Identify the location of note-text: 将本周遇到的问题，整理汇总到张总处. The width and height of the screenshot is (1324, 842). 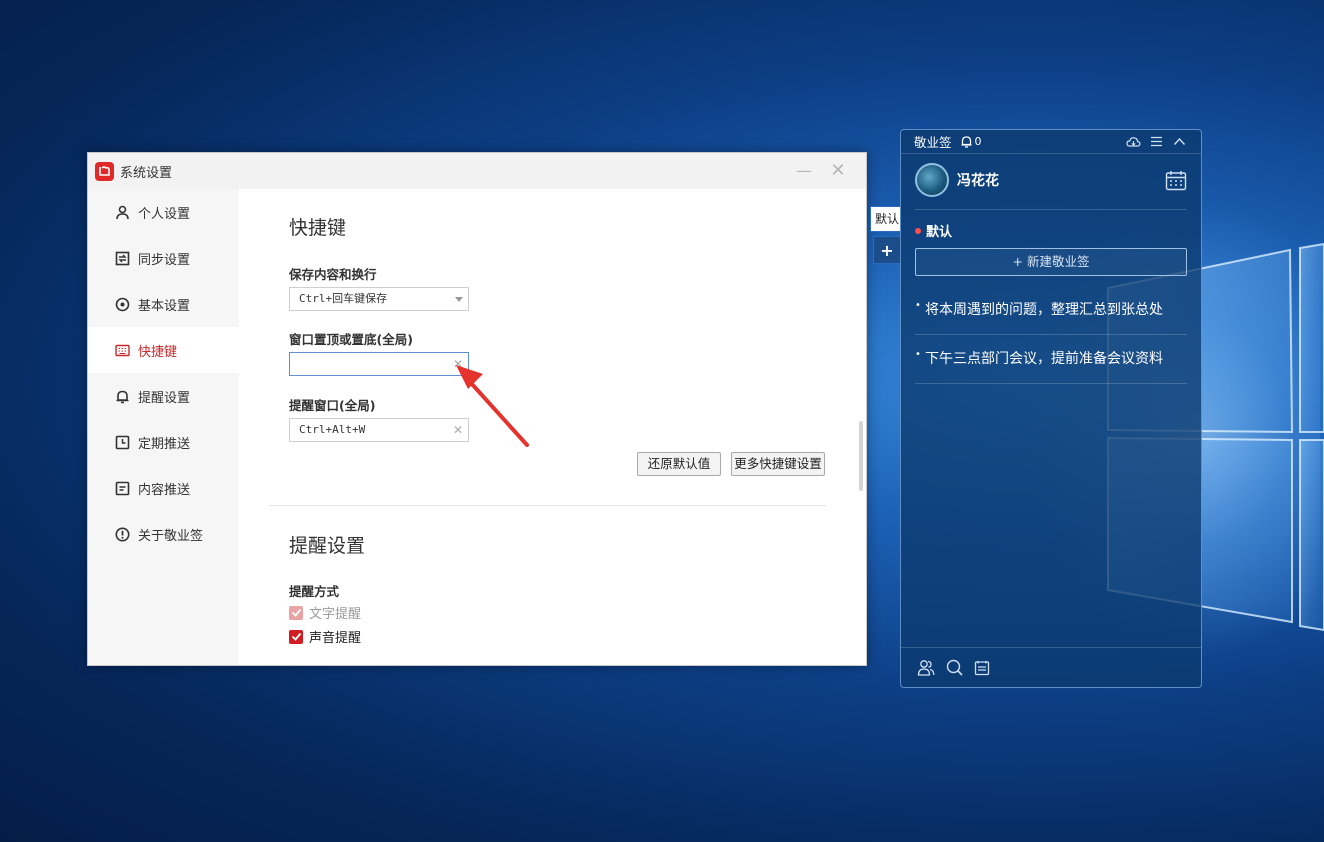
(1044, 310).